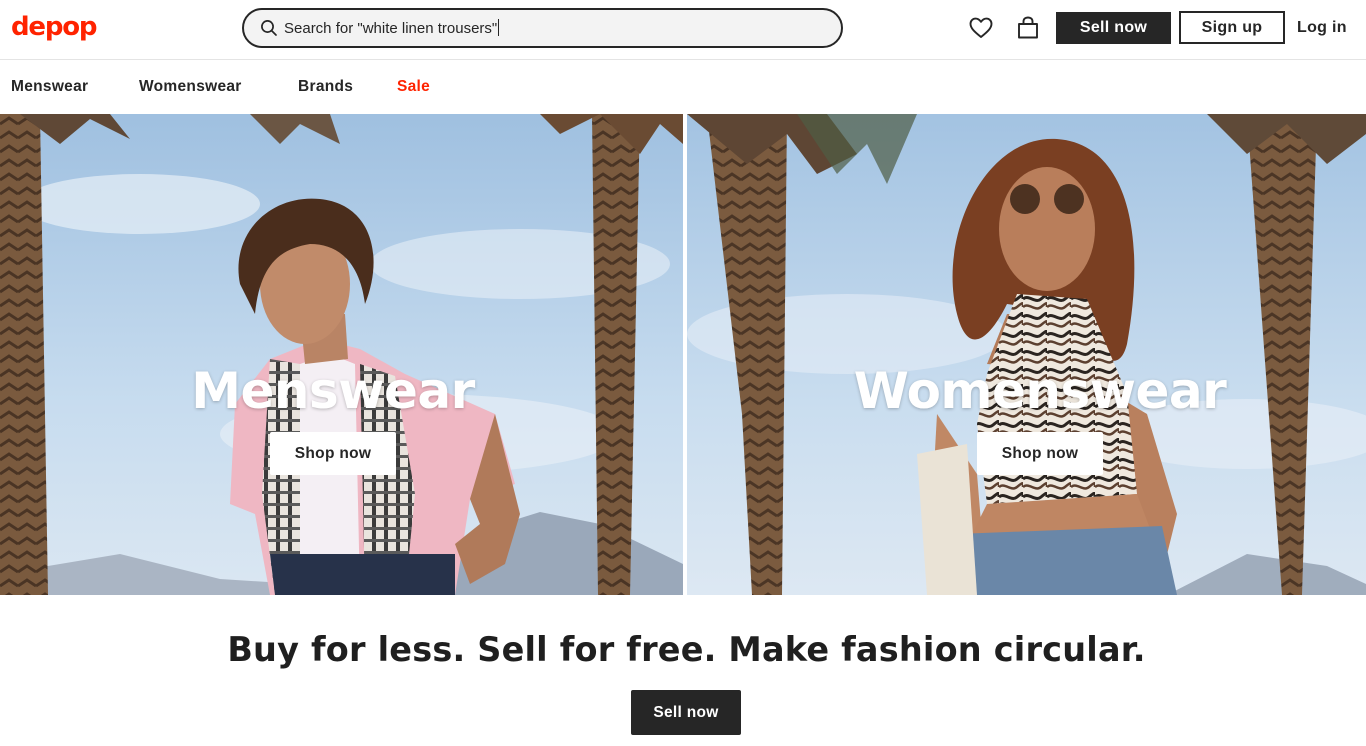  What do you see at coordinates (1040, 391) in the screenshot?
I see `womenswear-hero-title: Womenswear` at bounding box center [1040, 391].